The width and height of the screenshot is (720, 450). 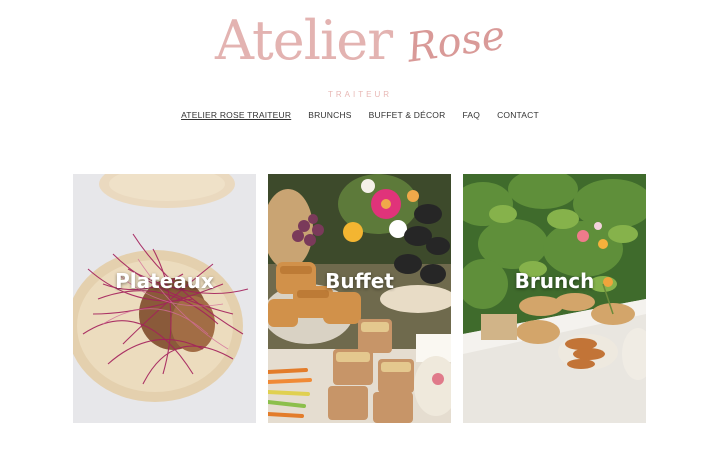 What do you see at coordinates (329, 115) in the screenshot?
I see `nav-item-brunchs: BRUNCHS` at bounding box center [329, 115].